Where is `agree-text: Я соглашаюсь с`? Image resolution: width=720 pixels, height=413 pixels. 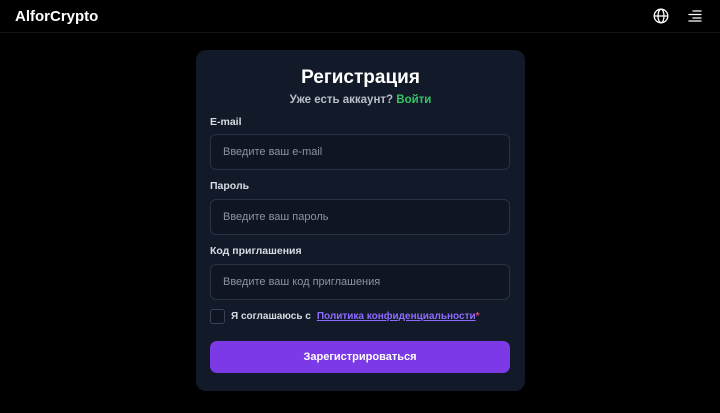 agree-text: Я соглашаюсь с is located at coordinates (271, 316).